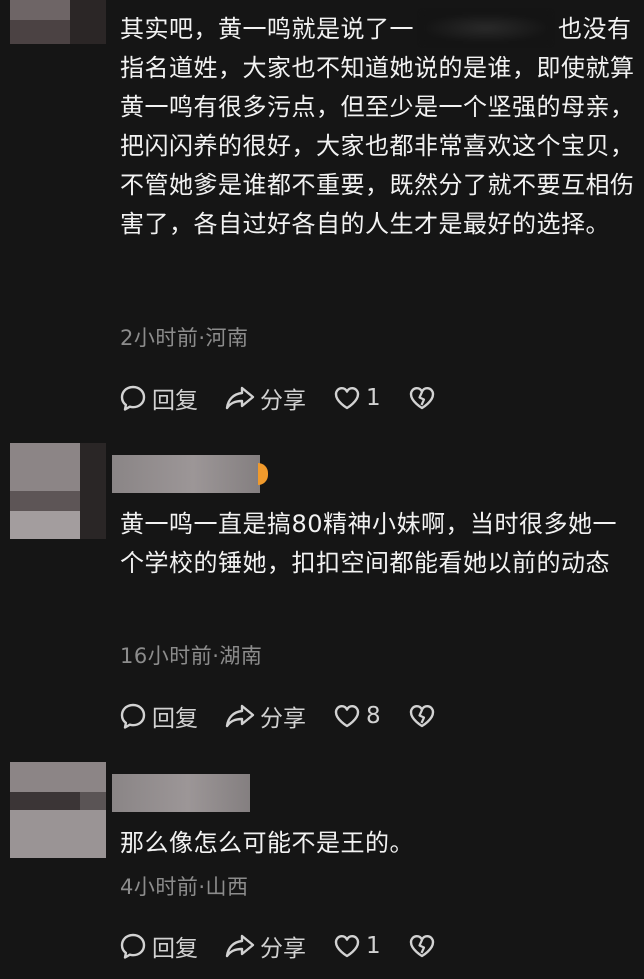  What do you see at coordinates (263, 474) in the screenshot?
I see `badge-icon` at bounding box center [263, 474].